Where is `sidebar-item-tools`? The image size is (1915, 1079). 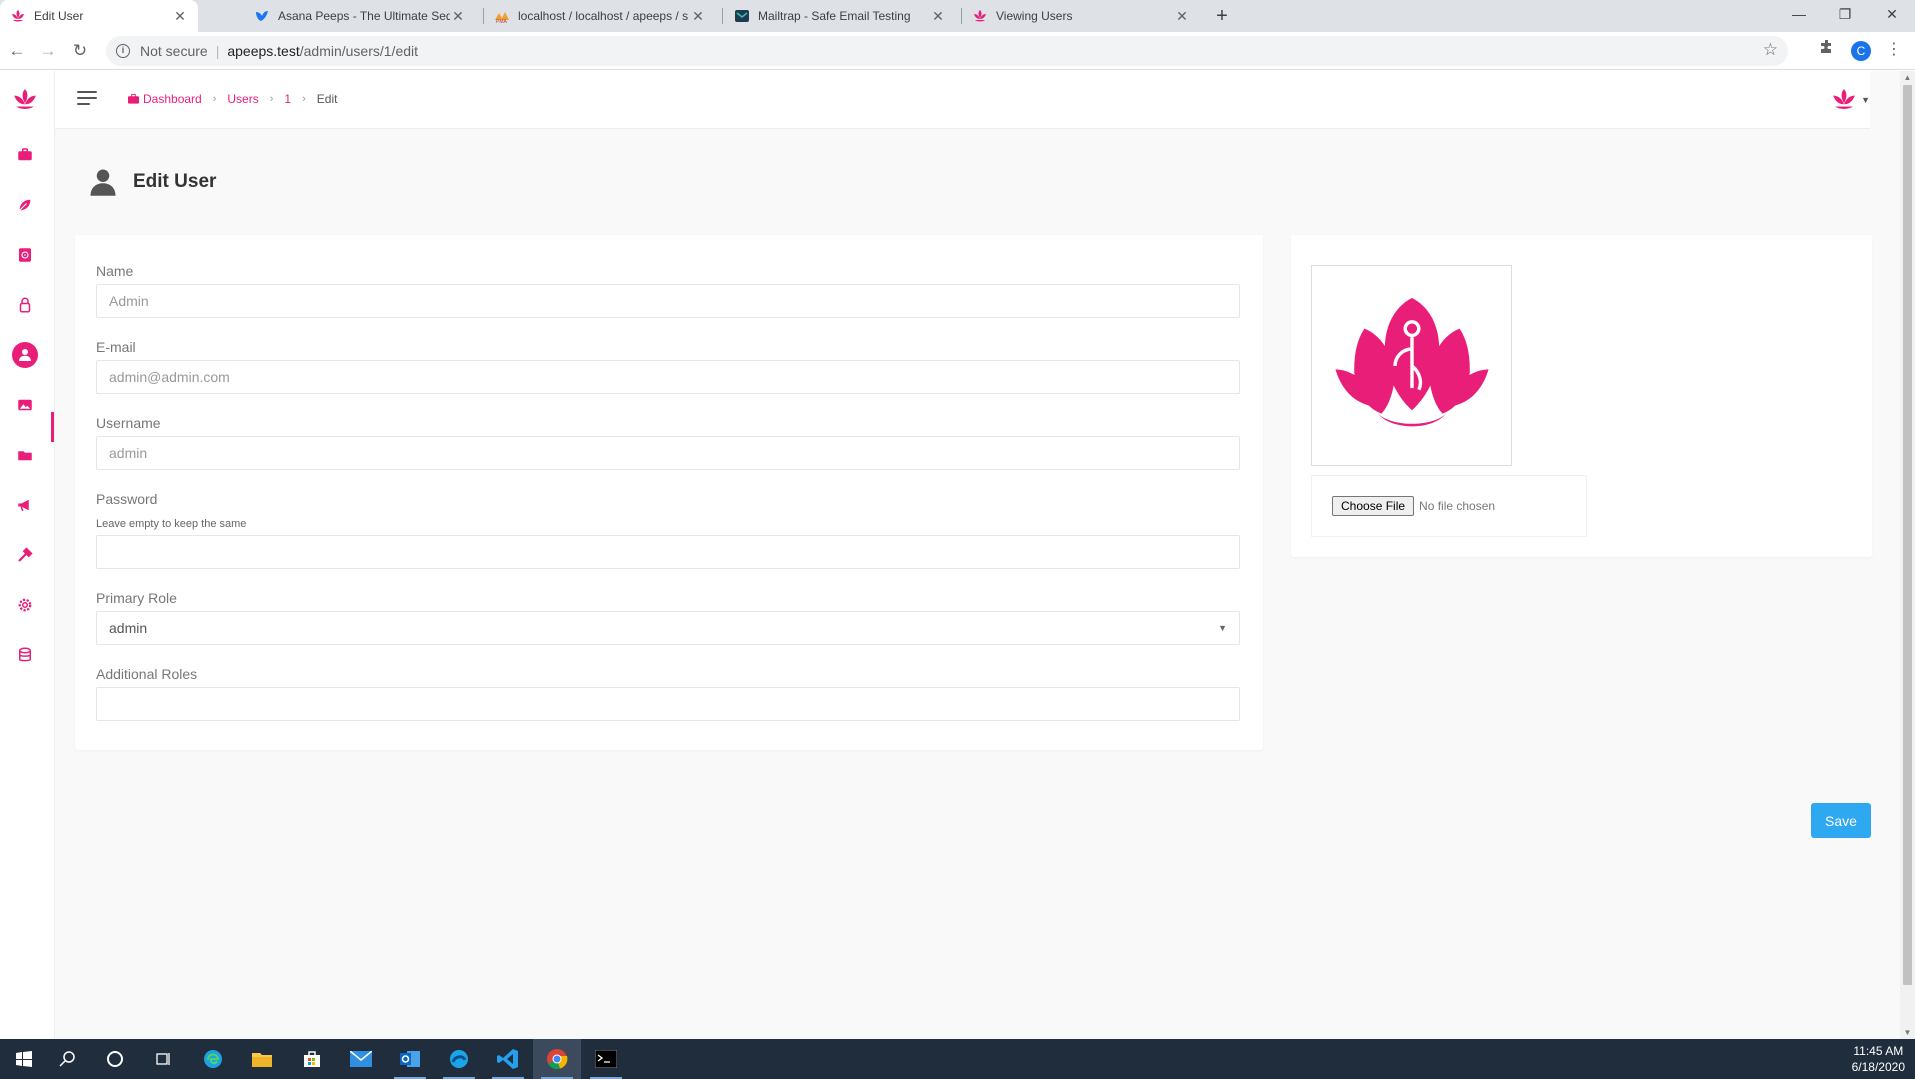
sidebar-item-tools is located at coordinates (25, 555).